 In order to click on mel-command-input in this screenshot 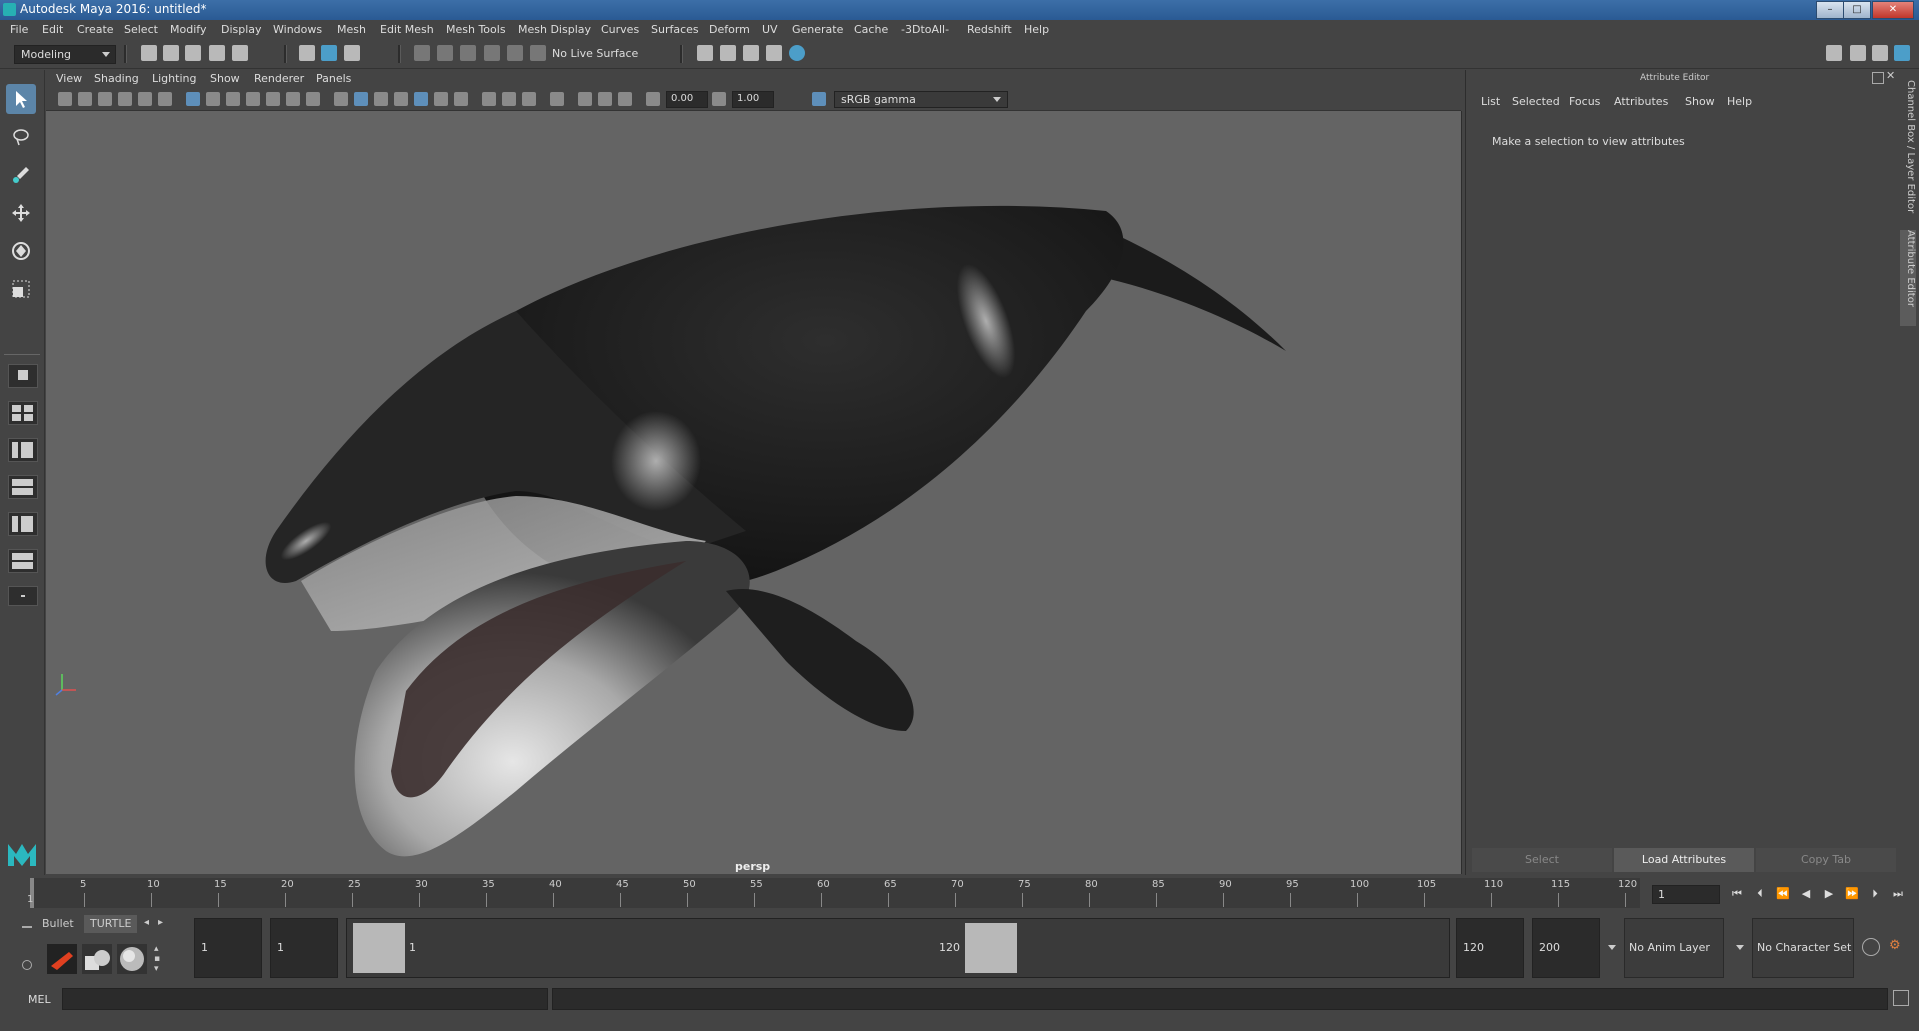, I will do `click(305, 999)`.